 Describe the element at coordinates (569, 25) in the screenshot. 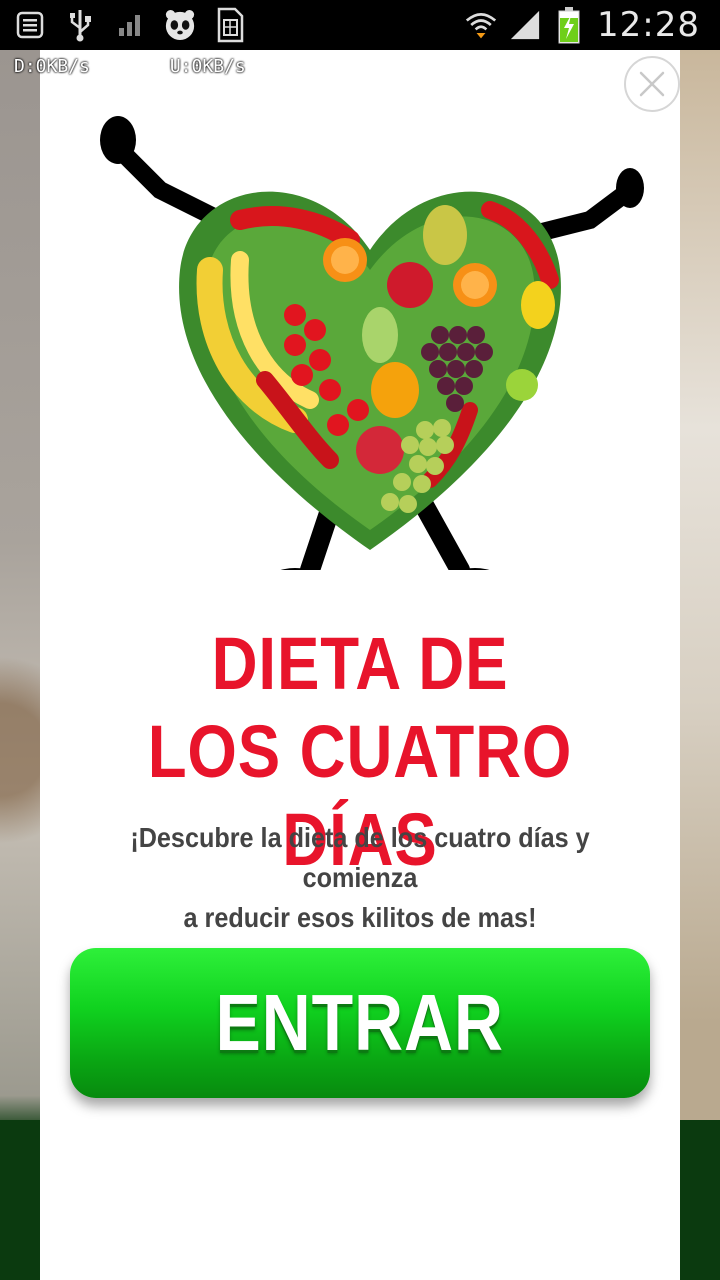

I see `battery-charging-icon` at that location.